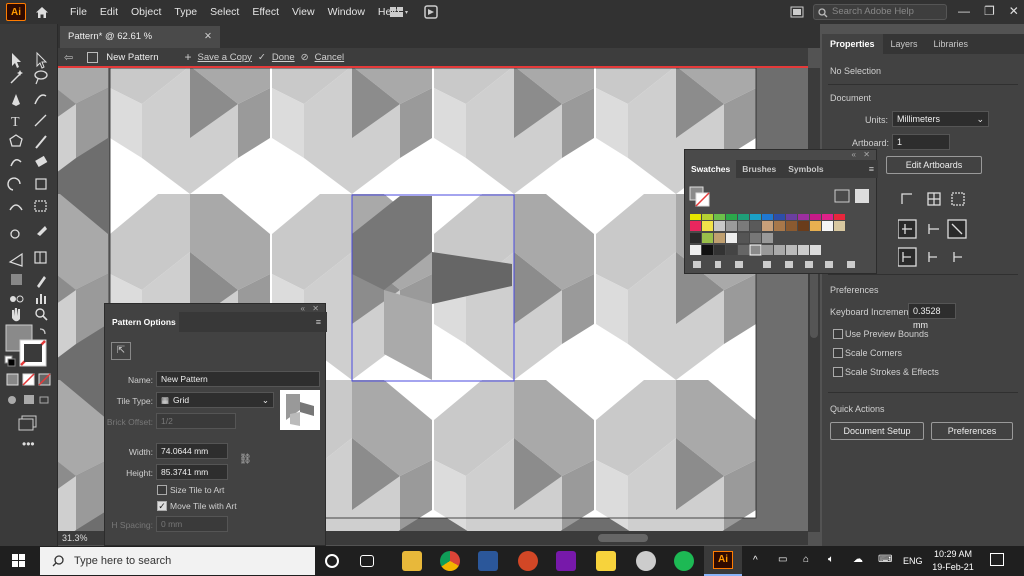  What do you see at coordinates (245, 459) in the screenshot?
I see `link-icon: ⛓` at bounding box center [245, 459].